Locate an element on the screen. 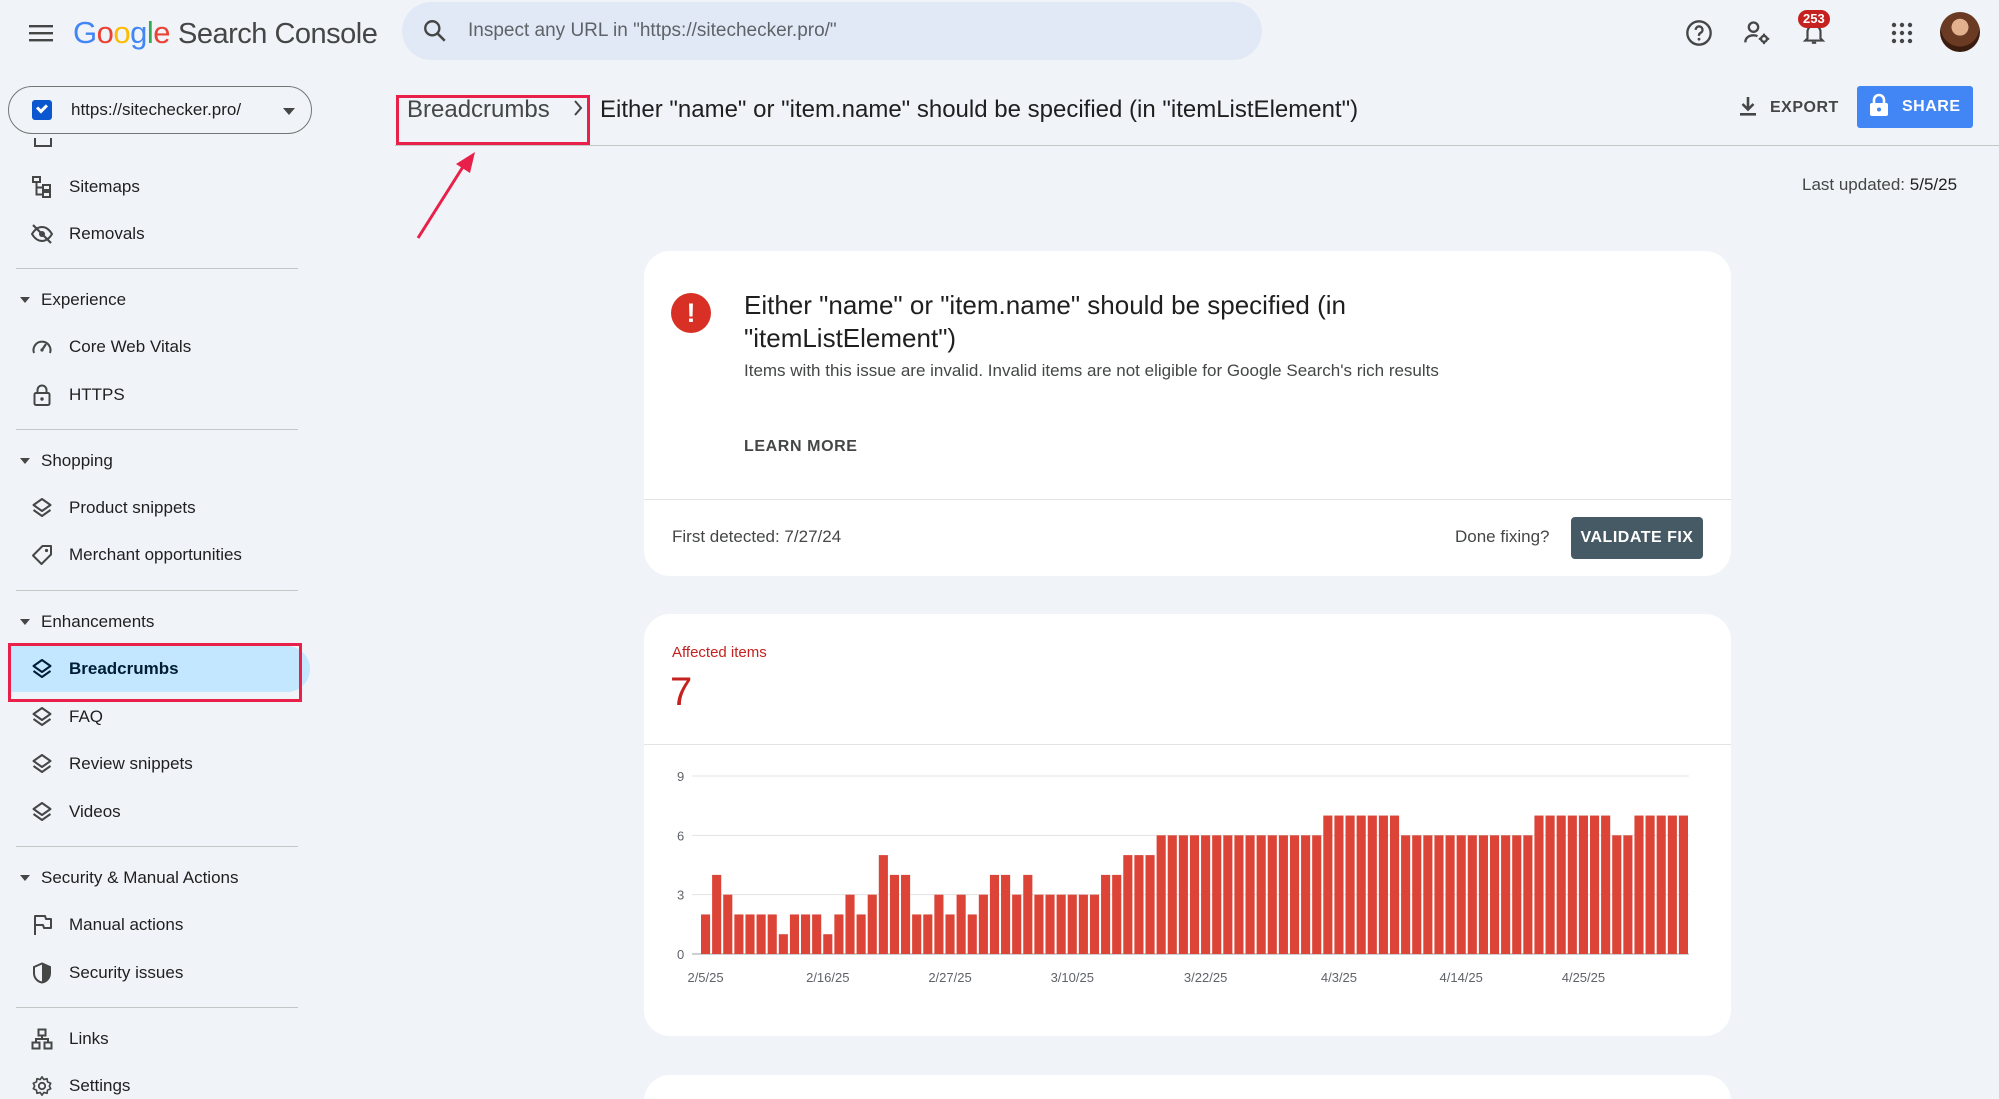  manage-users-icon is located at coordinates (1757, 33).